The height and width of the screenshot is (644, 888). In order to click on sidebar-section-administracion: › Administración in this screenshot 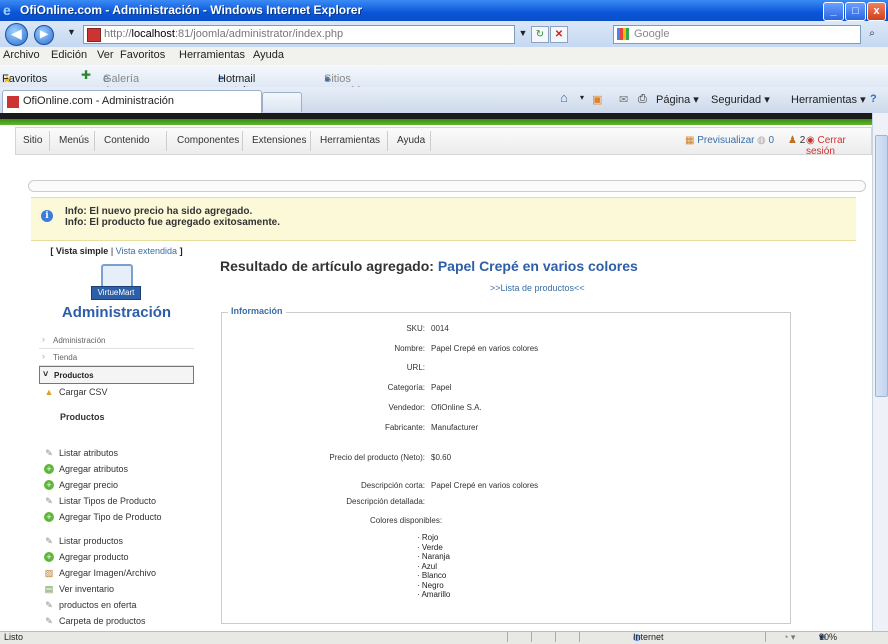, I will do `click(116, 340)`.